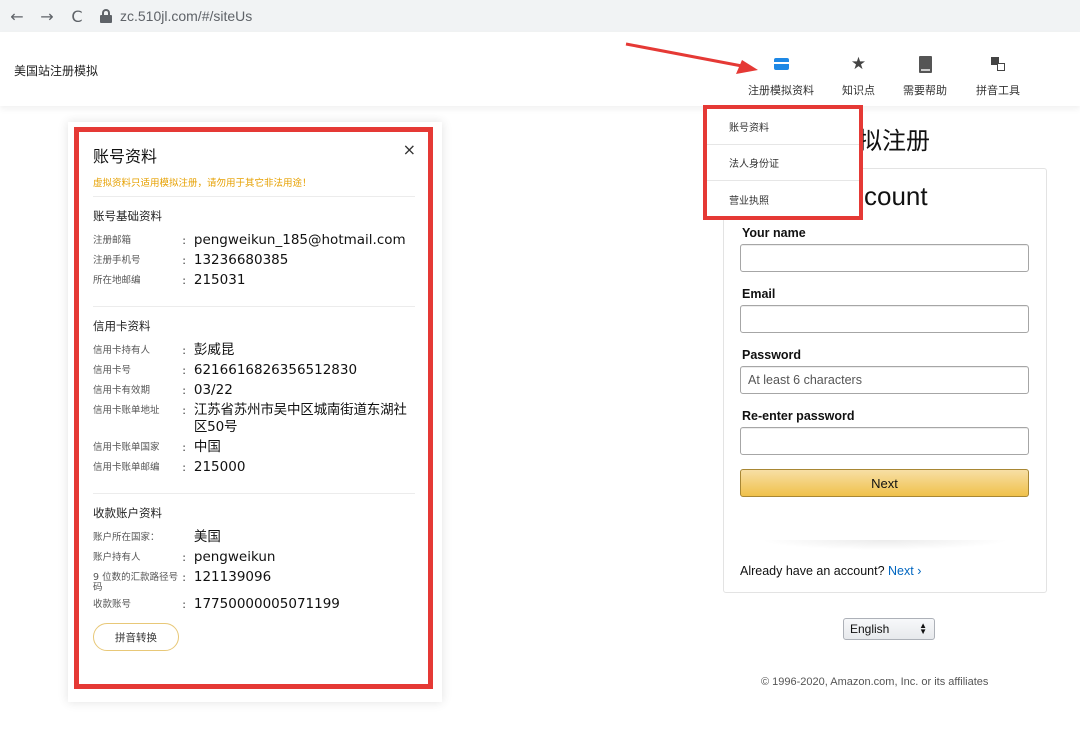 This screenshot has width=1080, height=740. What do you see at coordinates (112, 240) in the screenshot?
I see `row-key: 注册邮箱` at bounding box center [112, 240].